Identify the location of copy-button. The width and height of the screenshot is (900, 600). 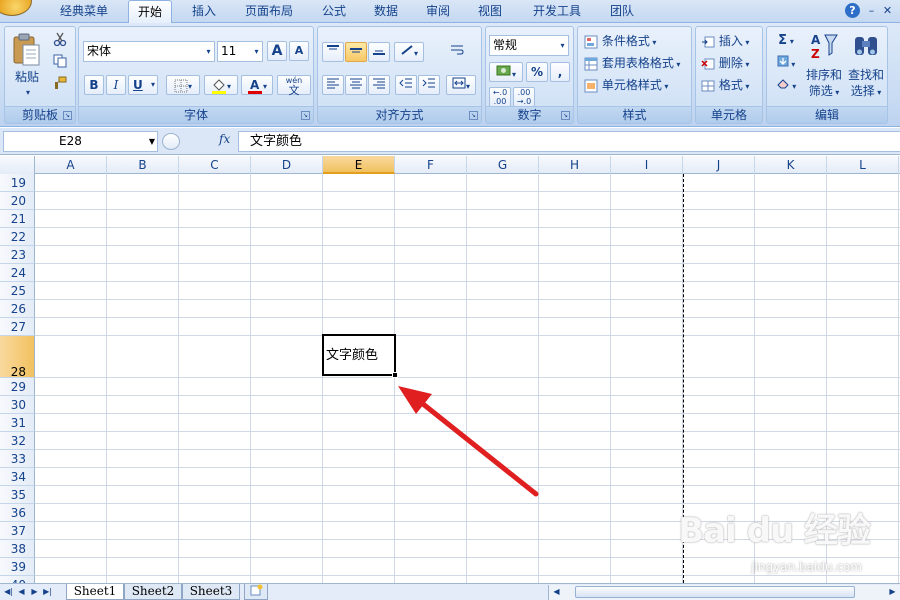
(60, 63).